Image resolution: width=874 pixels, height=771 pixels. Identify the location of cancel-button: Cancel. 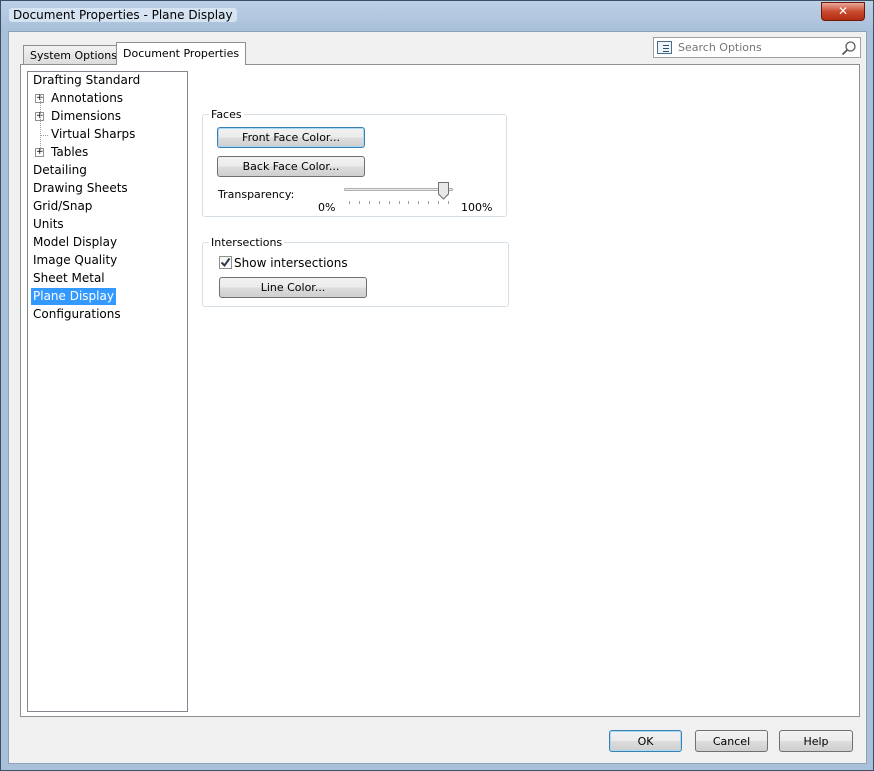
(731, 741).